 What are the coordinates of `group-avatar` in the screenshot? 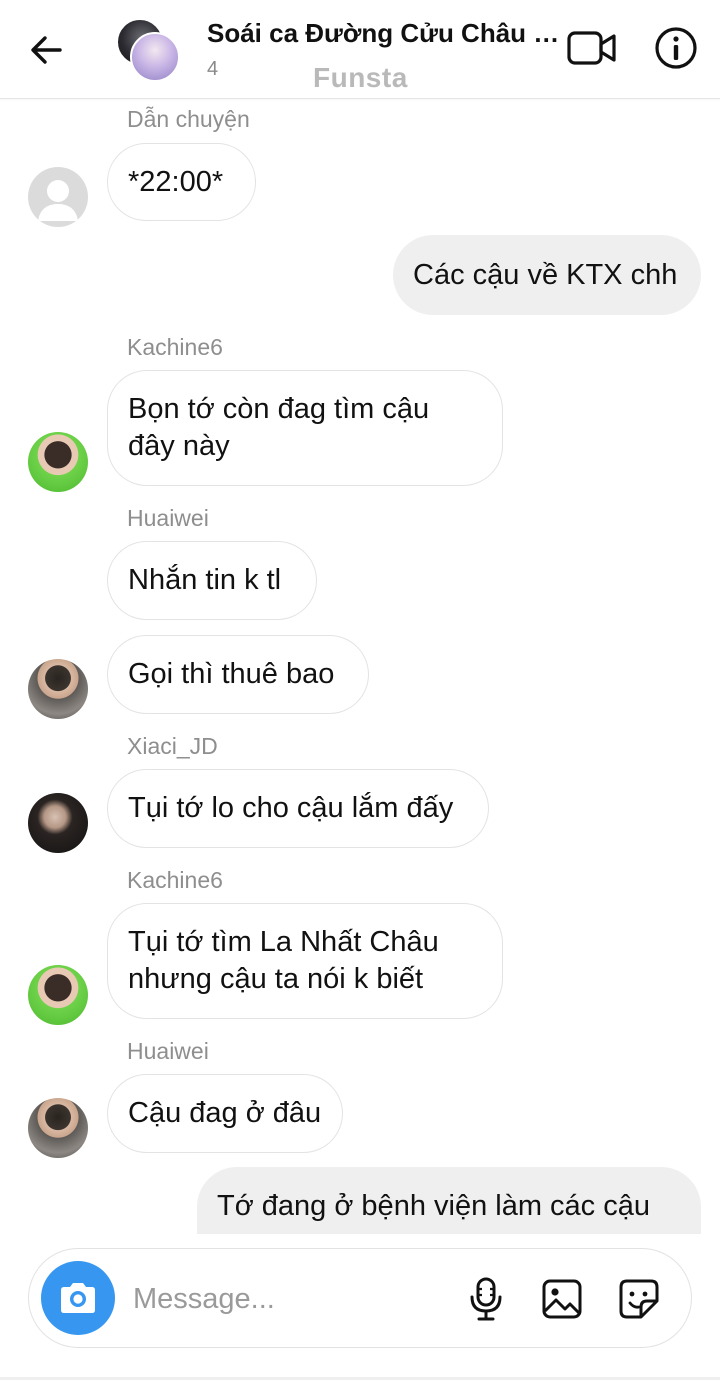 It's located at (148, 50).